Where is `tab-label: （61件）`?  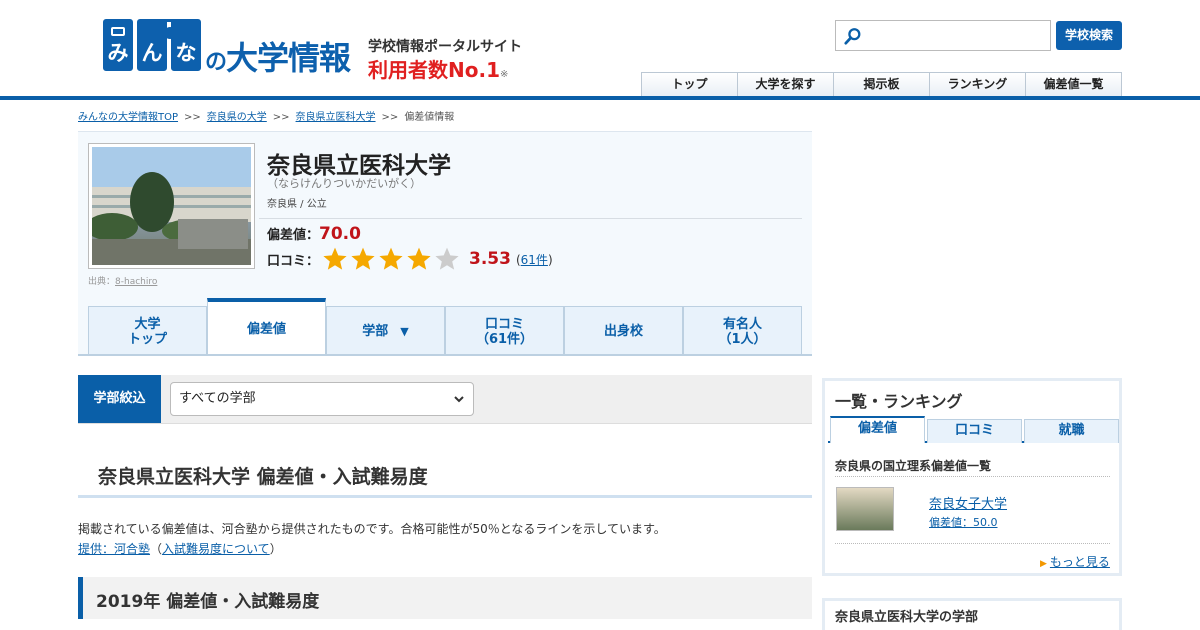
tab-label: （61件） is located at coordinates (504, 339).